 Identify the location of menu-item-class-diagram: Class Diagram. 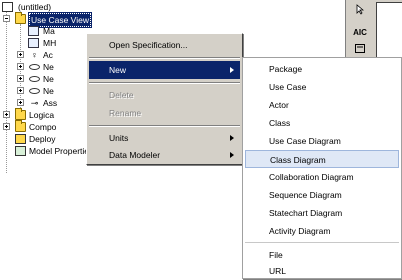
(322, 159).